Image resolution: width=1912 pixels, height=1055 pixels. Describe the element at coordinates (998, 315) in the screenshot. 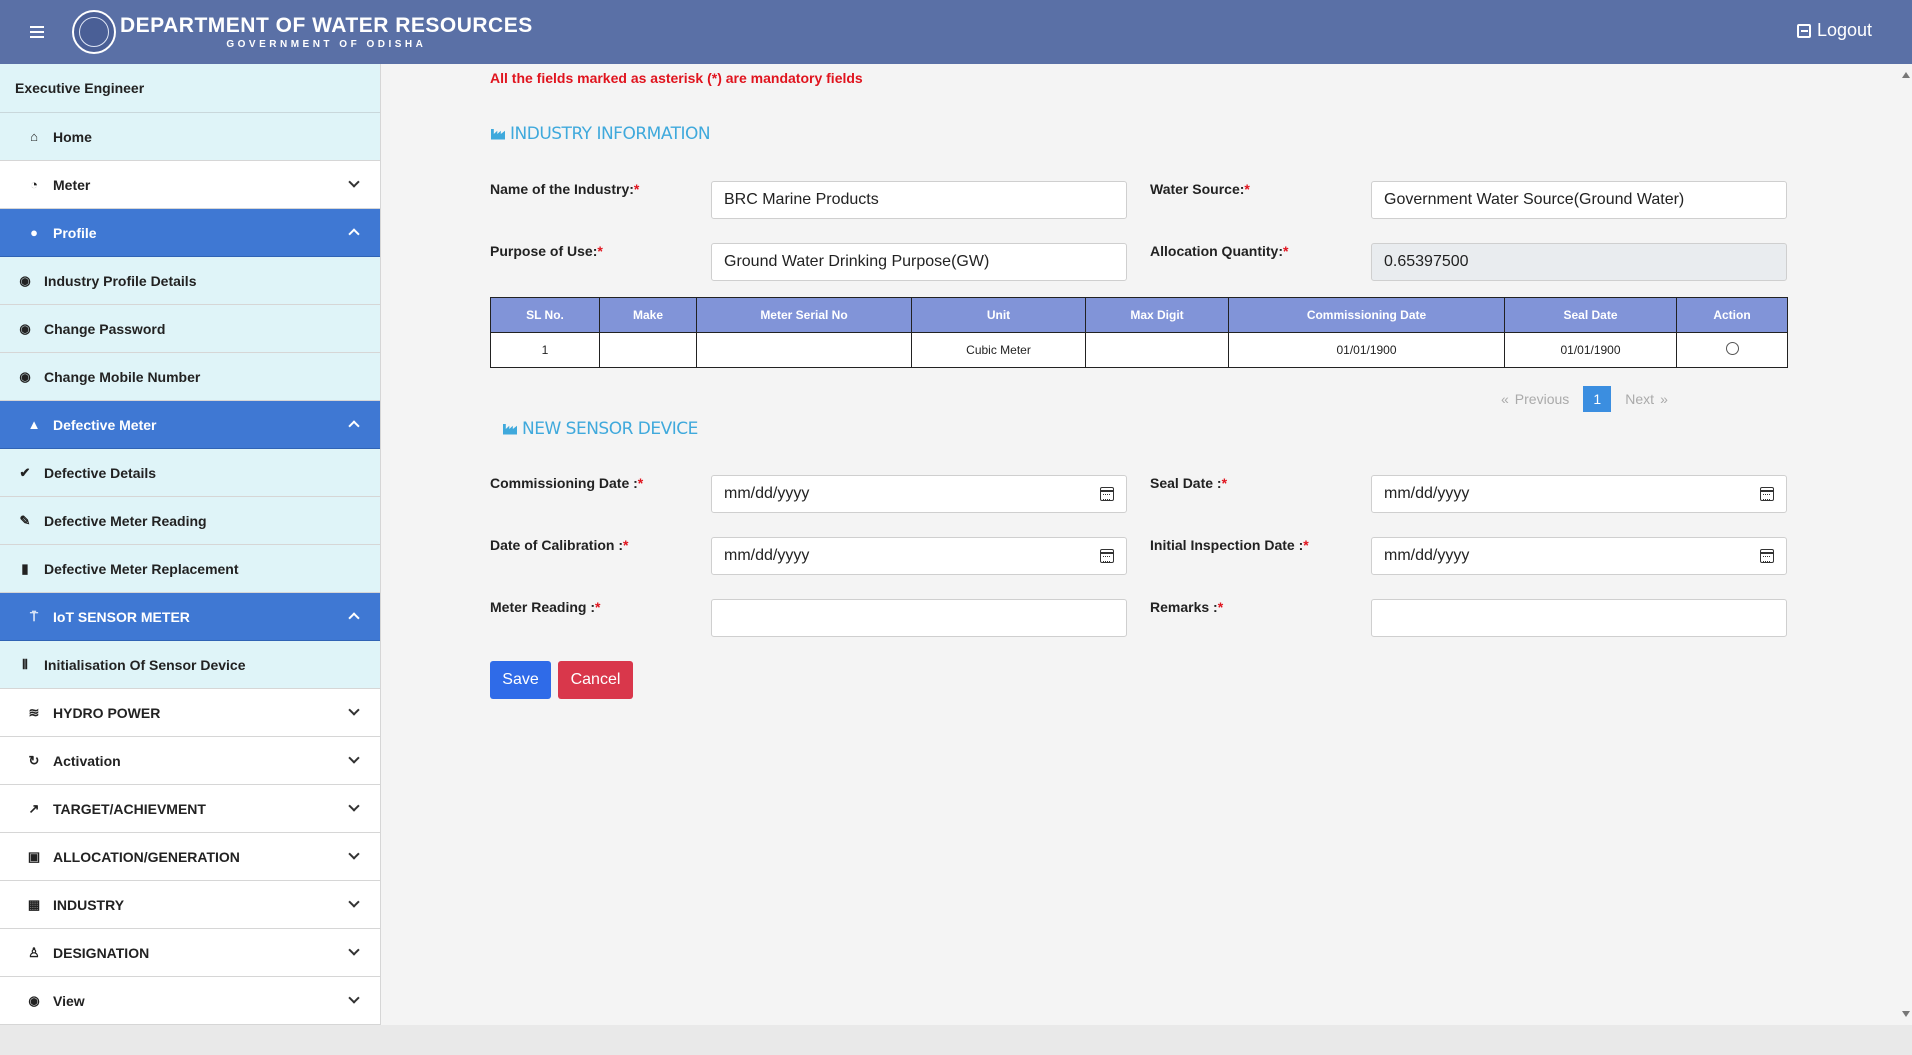

I see `col-unit: Unit` at that location.